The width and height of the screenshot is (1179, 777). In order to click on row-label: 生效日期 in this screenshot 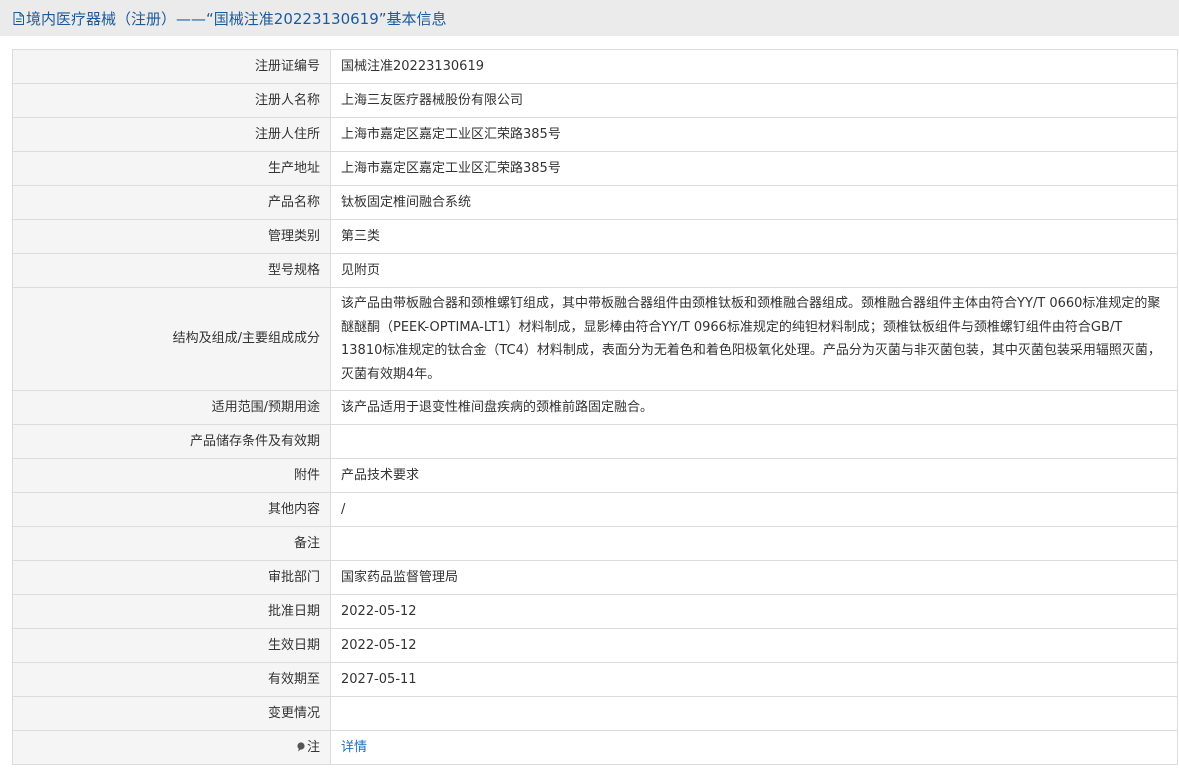, I will do `click(171, 645)`.